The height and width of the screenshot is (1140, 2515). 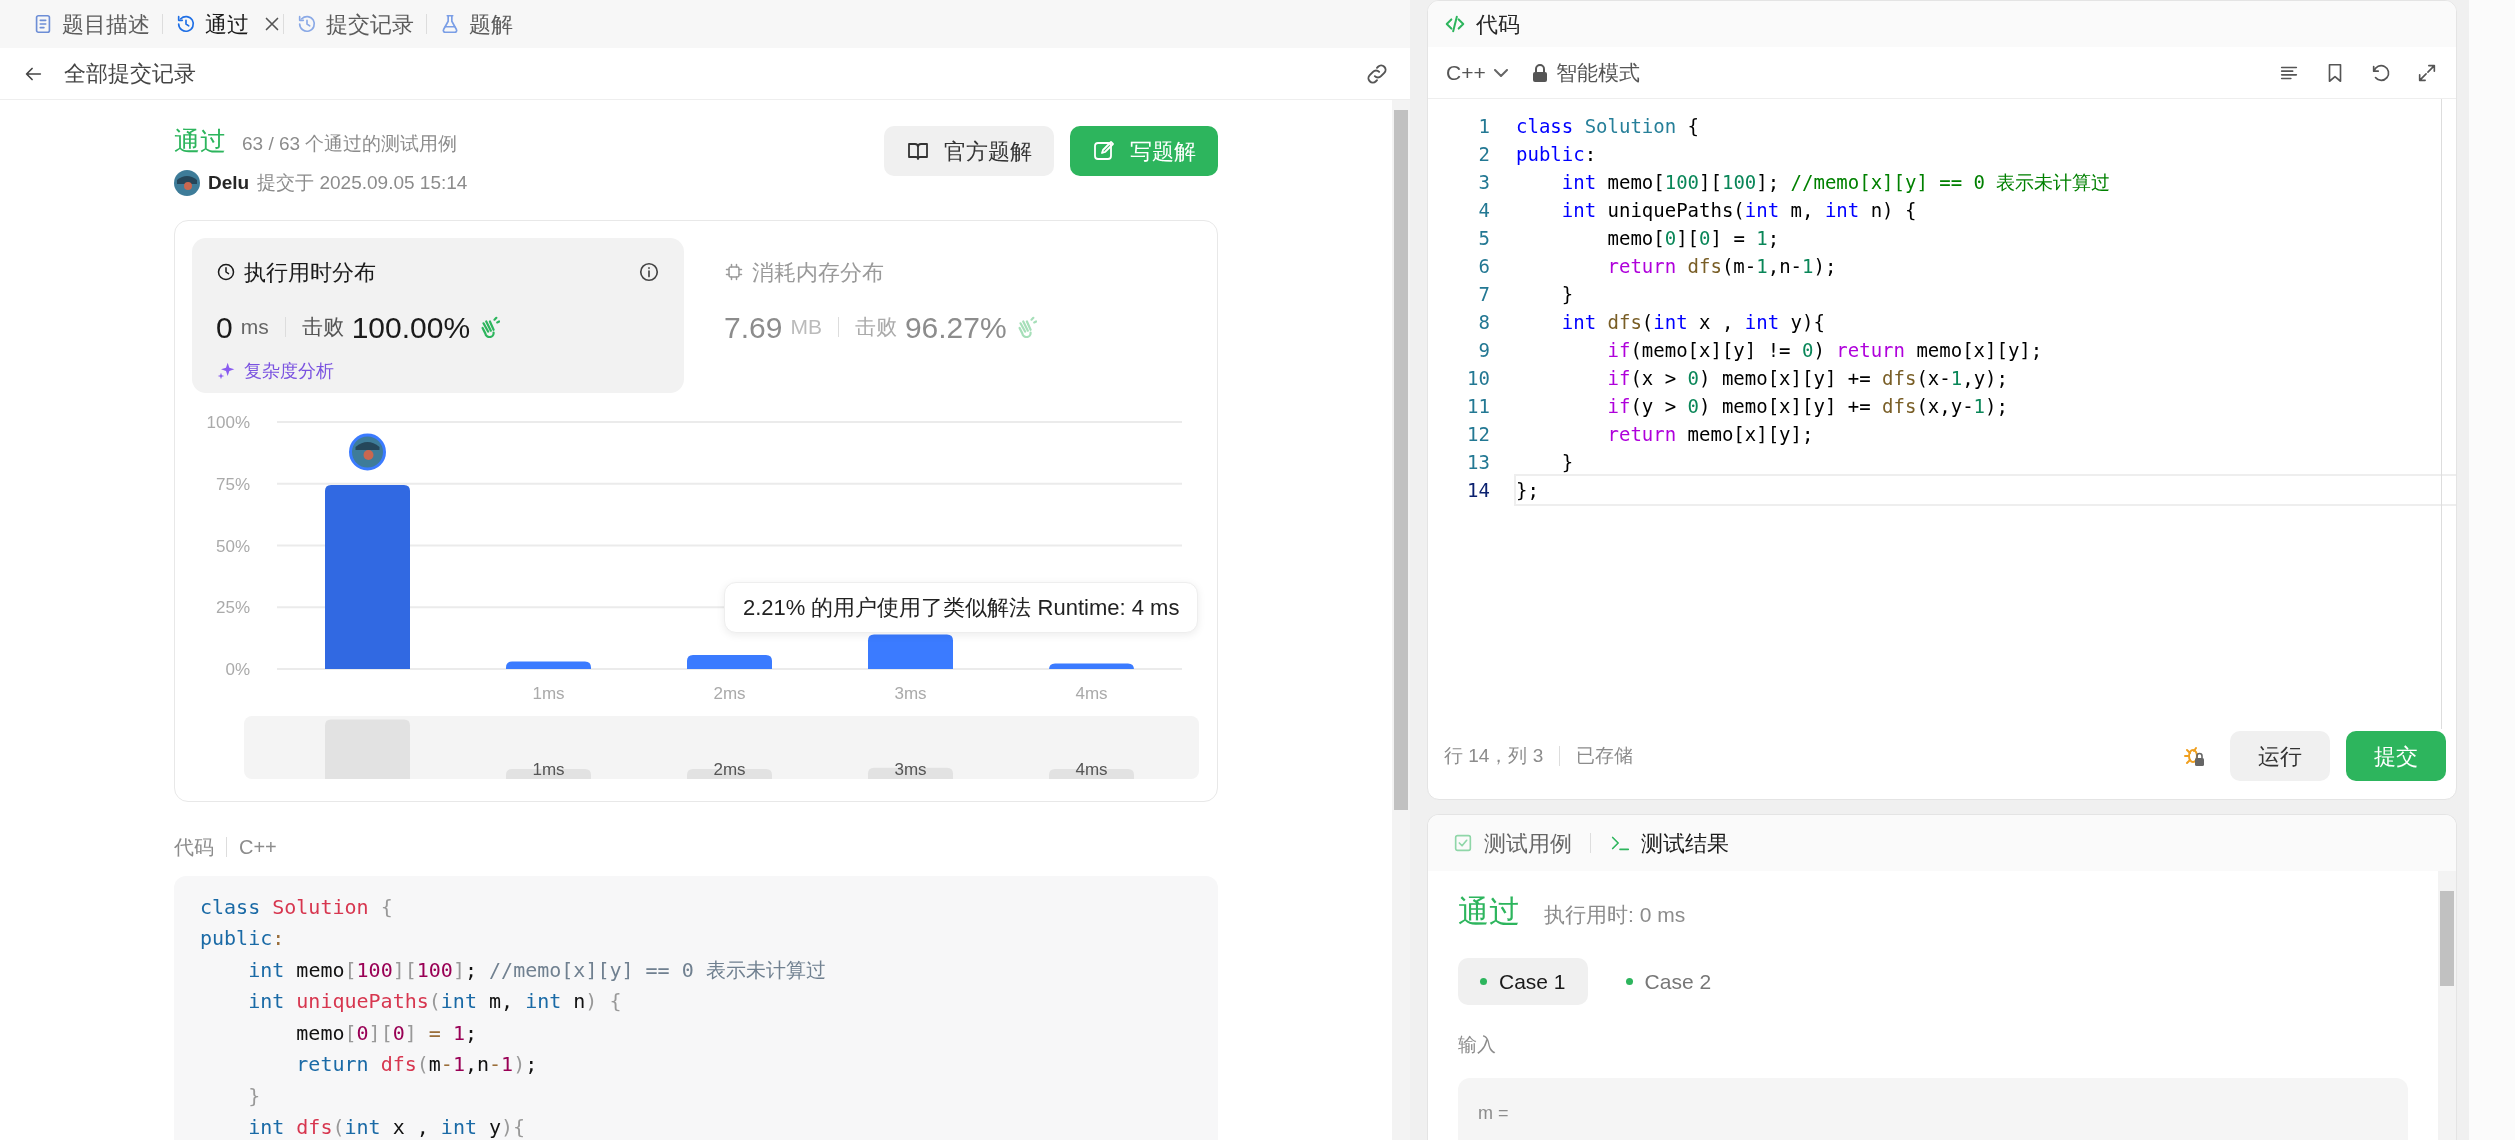 What do you see at coordinates (734, 272) in the screenshot?
I see `chip-icon` at bounding box center [734, 272].